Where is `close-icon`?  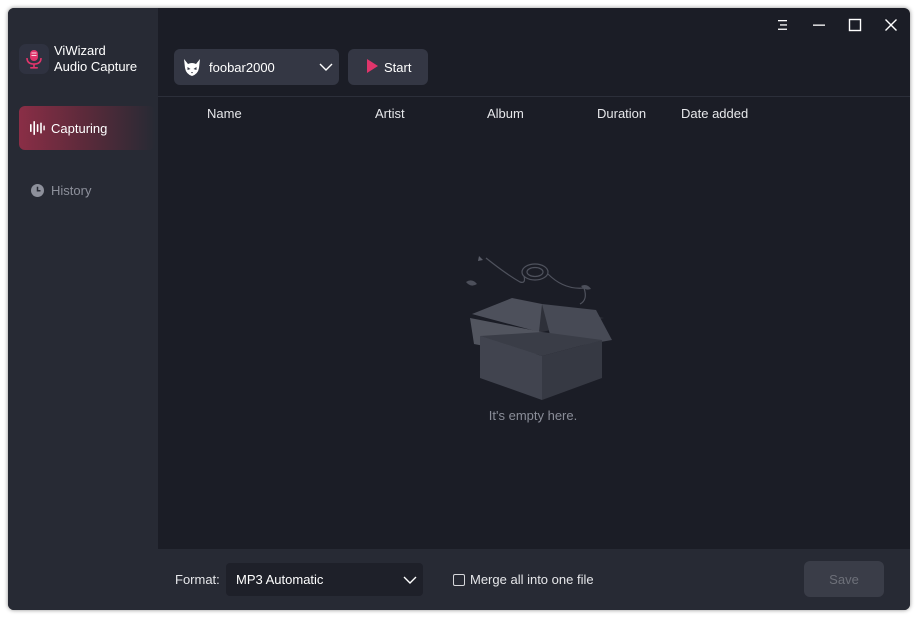 close-icon is located at coordinates (891, 25).